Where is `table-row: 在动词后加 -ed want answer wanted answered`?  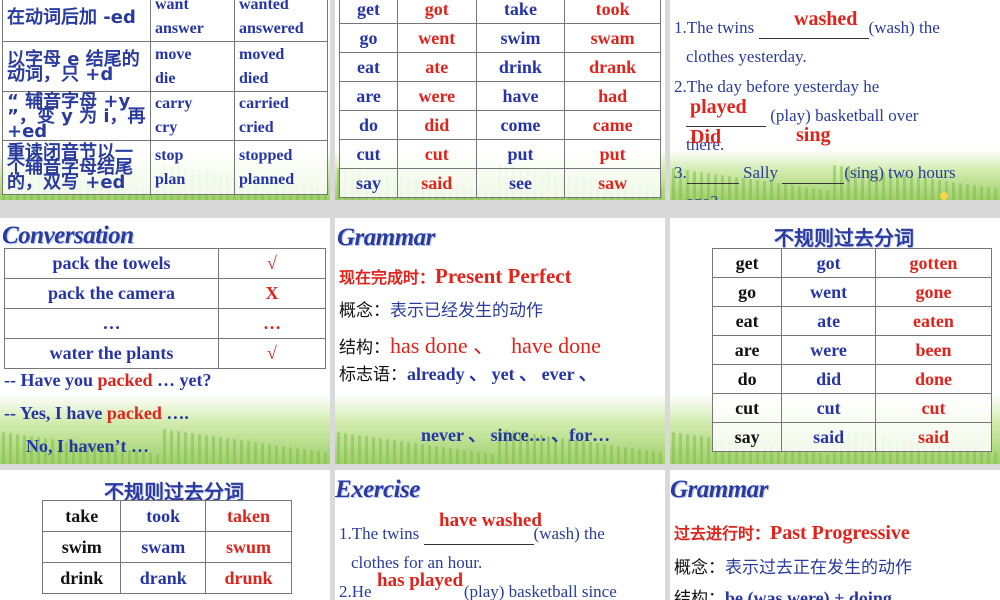
table-row: 在动词后加 -ed want answer wanted answered is located at coordinates (165, 21).